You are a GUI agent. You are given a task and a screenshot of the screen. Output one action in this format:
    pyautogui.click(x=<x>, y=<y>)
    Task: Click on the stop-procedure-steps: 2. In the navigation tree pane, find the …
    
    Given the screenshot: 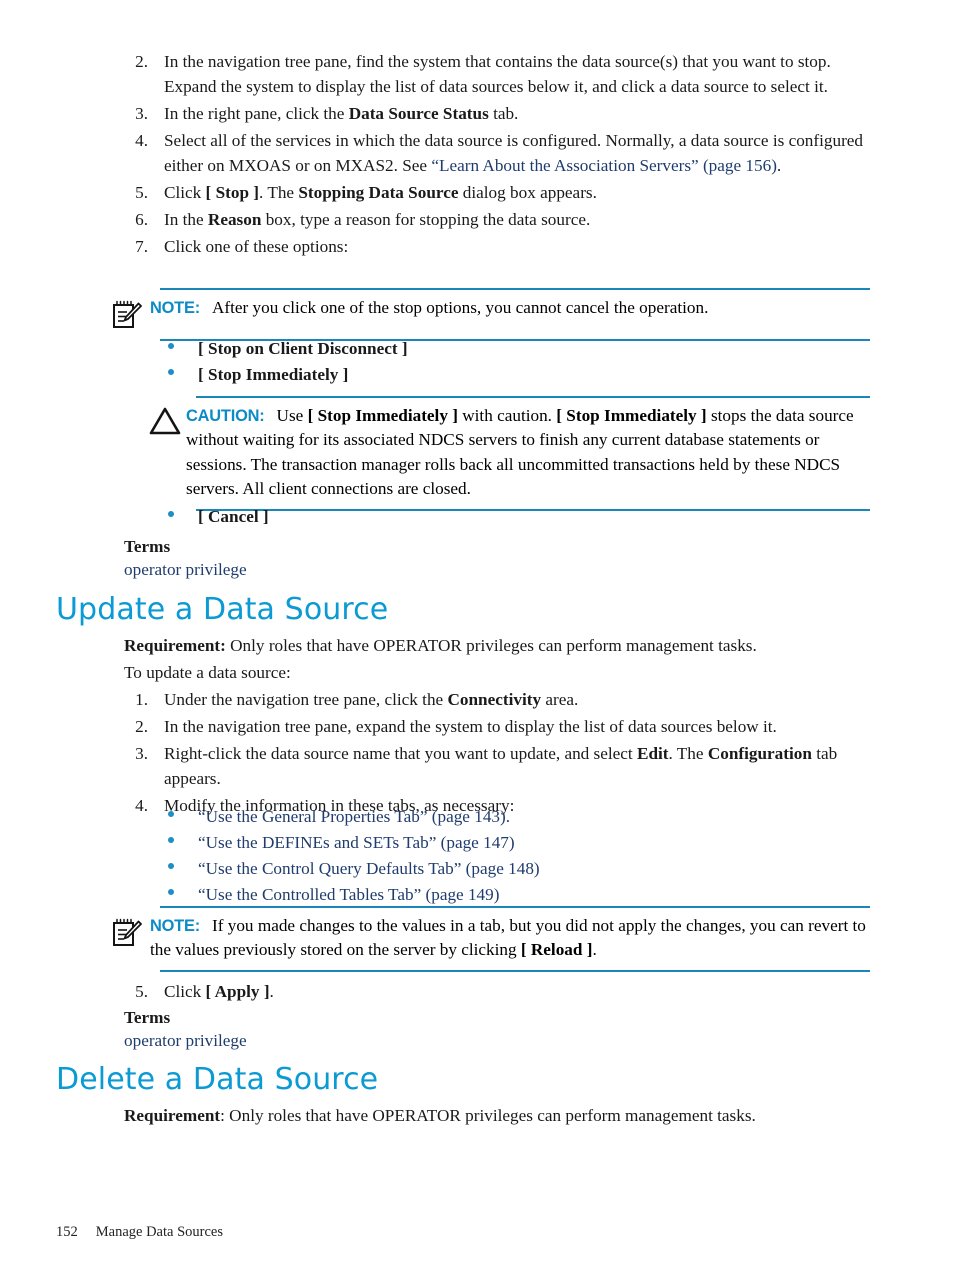 What is the action you would take?
    pyautogui.click(x=498, y=156)
    